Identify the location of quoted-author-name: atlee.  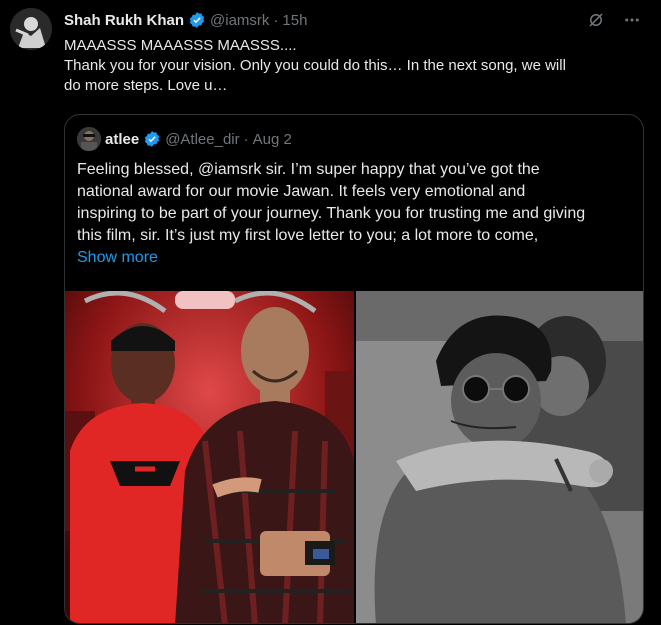
(122, 139).